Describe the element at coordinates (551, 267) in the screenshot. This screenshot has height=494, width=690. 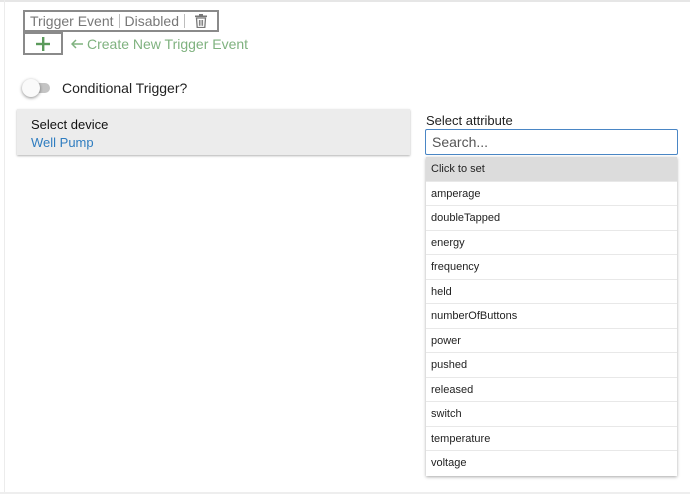
I see `attribute-option: frequency` at that location.